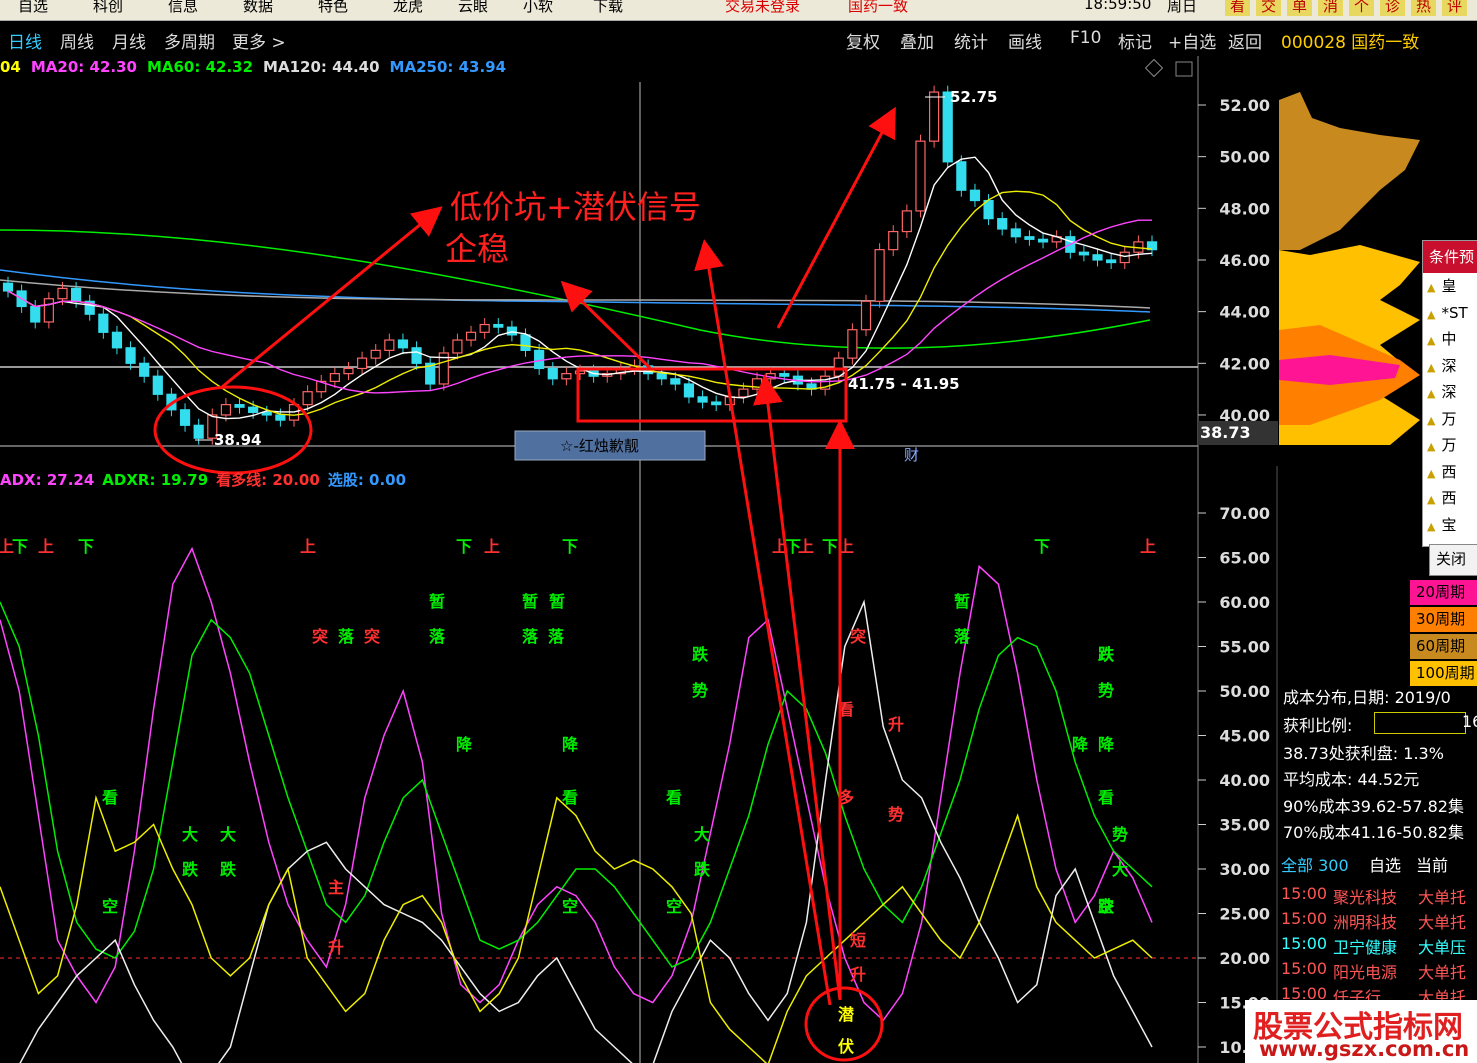 This screenshot has height=1063, width=1477. I want to click on condition-item: ▲ 皇, so click(1450, 286).